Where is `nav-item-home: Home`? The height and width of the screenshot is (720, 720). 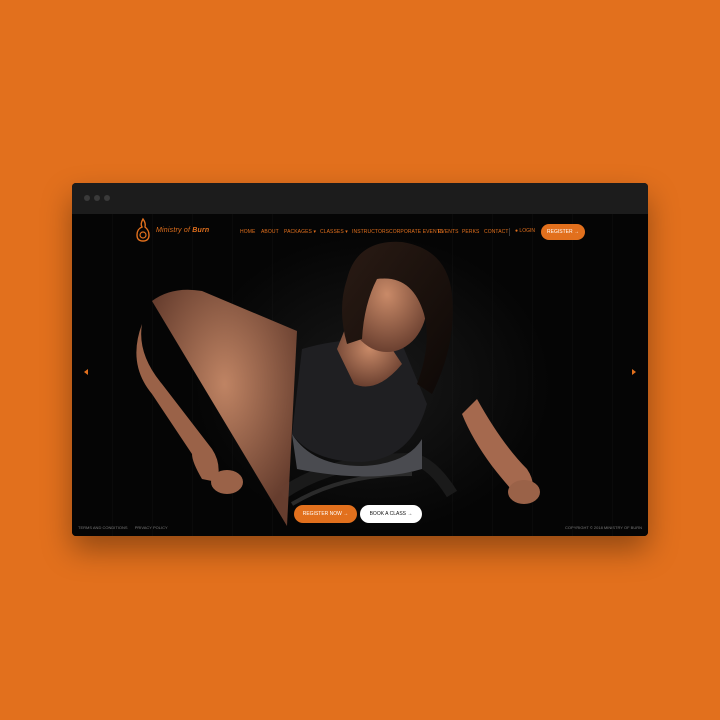
nav-item-home: Home is located at coordinates (247, 232).